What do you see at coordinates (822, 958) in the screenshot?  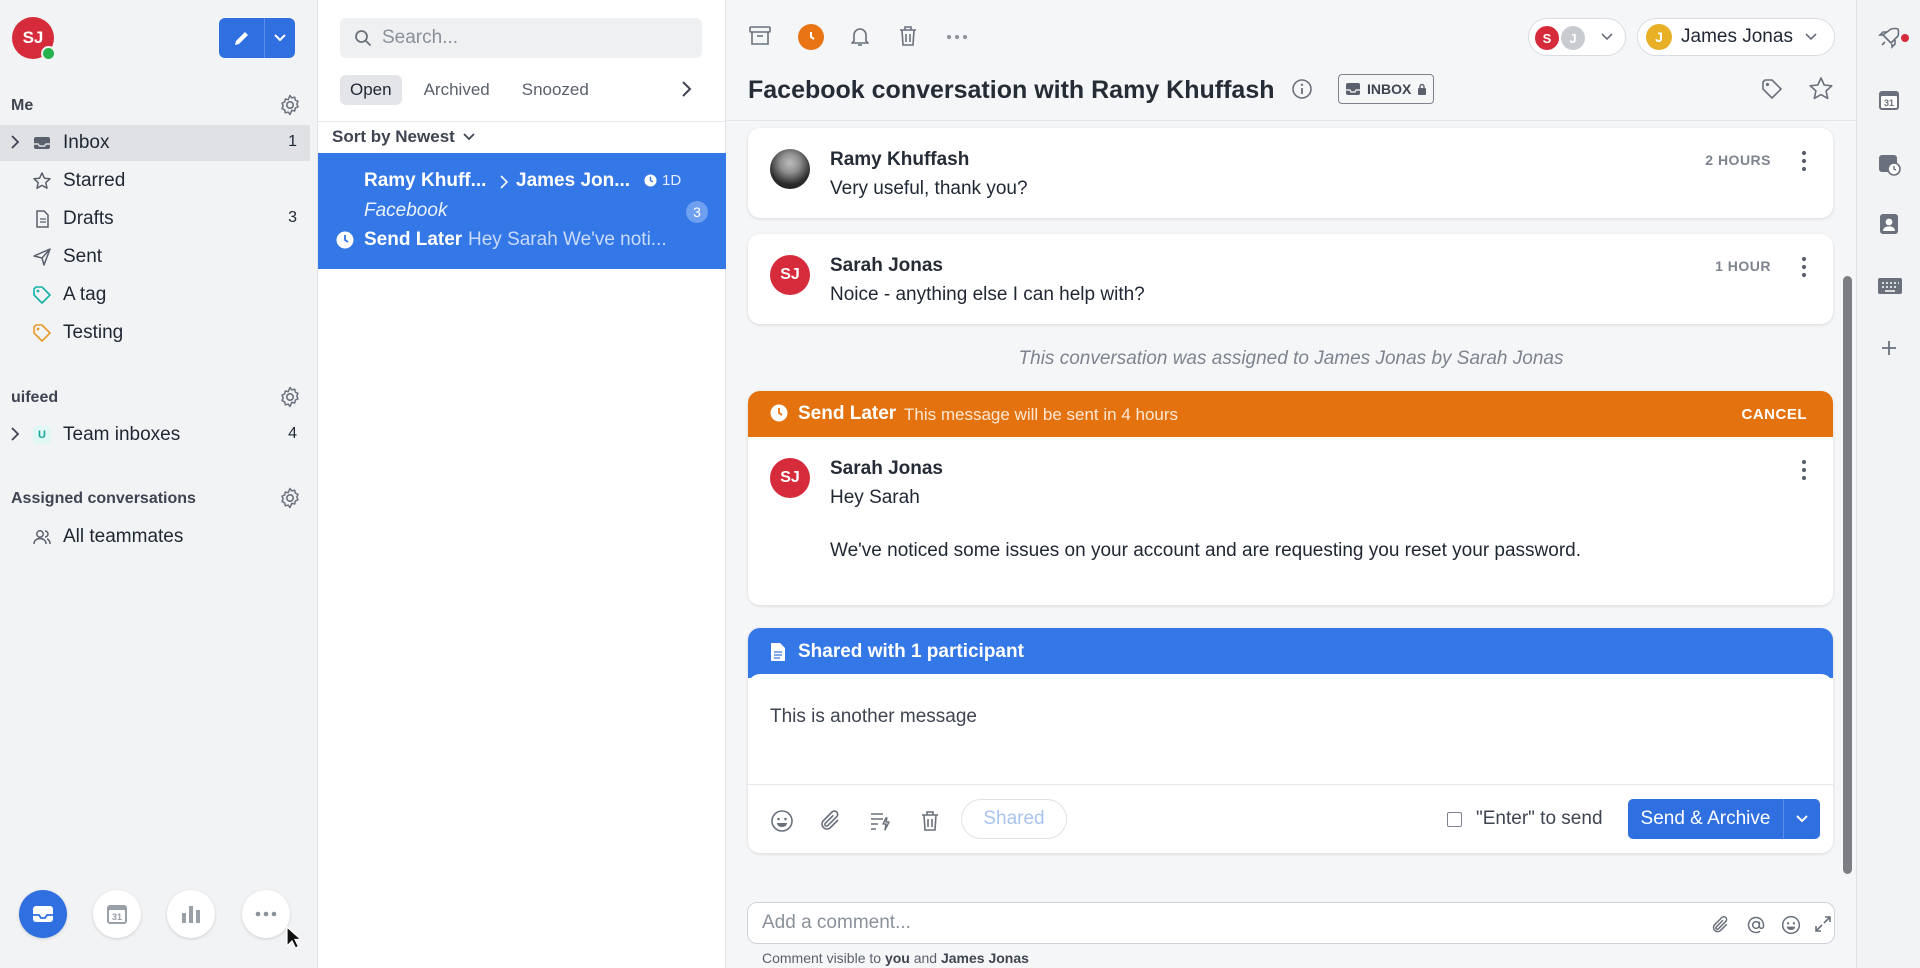 I see `comment-note-prefix: Comment visible to` at bounding box center [822, 958].